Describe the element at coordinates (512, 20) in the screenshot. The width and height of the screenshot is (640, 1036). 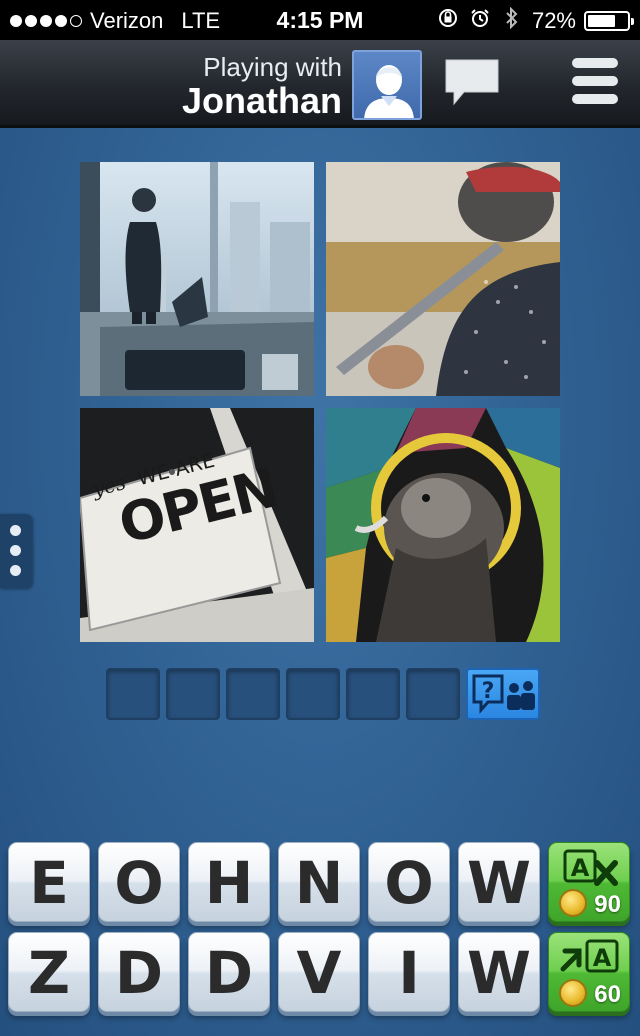
I see `bluetooth-icon` at that location.